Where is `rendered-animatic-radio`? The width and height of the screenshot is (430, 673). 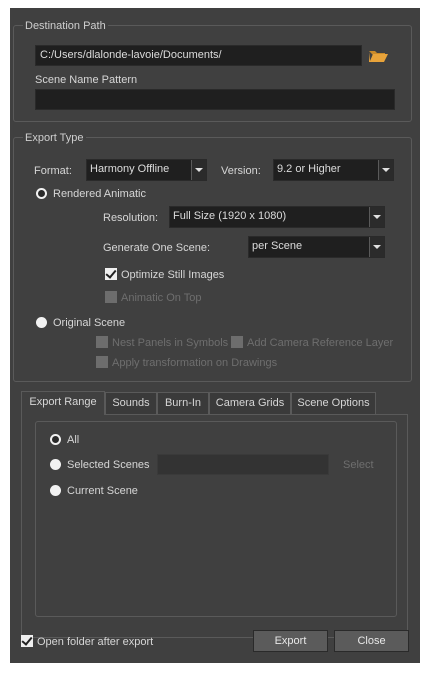 rendered-animatic-radio is located at coordinates (41, 193).